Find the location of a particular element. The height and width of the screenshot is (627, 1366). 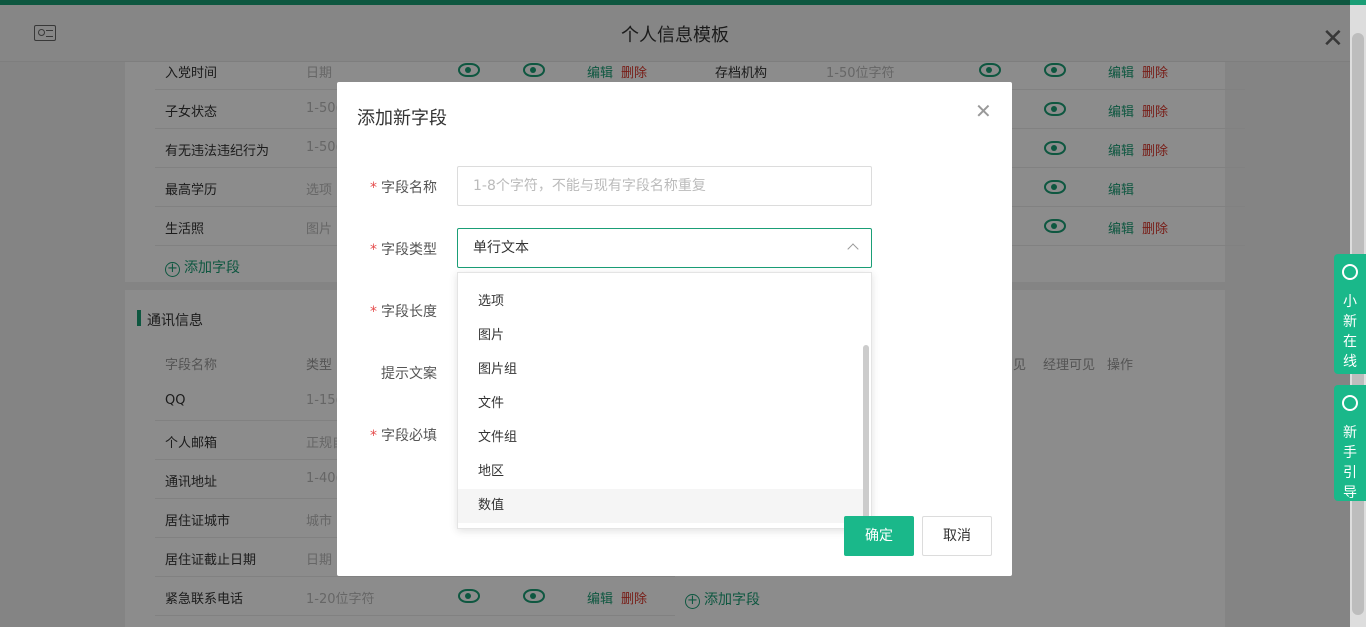

chevron-up-icon is located at coordinates (853, 249).